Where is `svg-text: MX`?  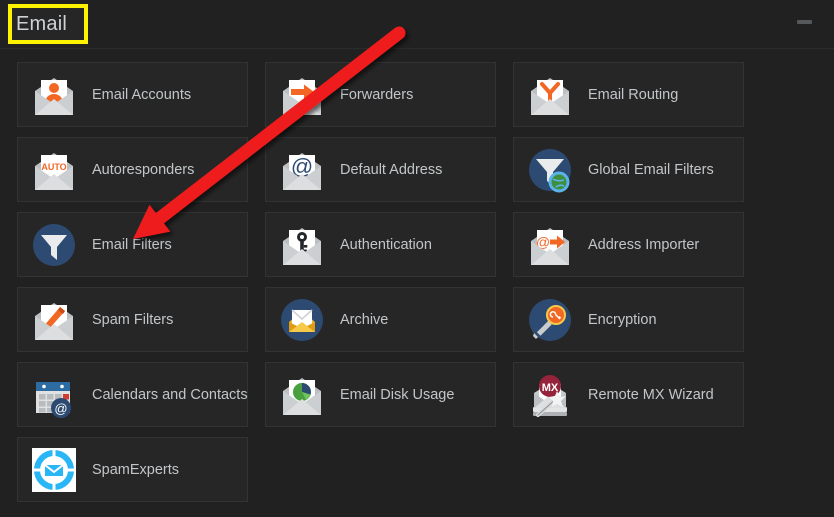
svg-text: MX is located at coordinates (550, 388).